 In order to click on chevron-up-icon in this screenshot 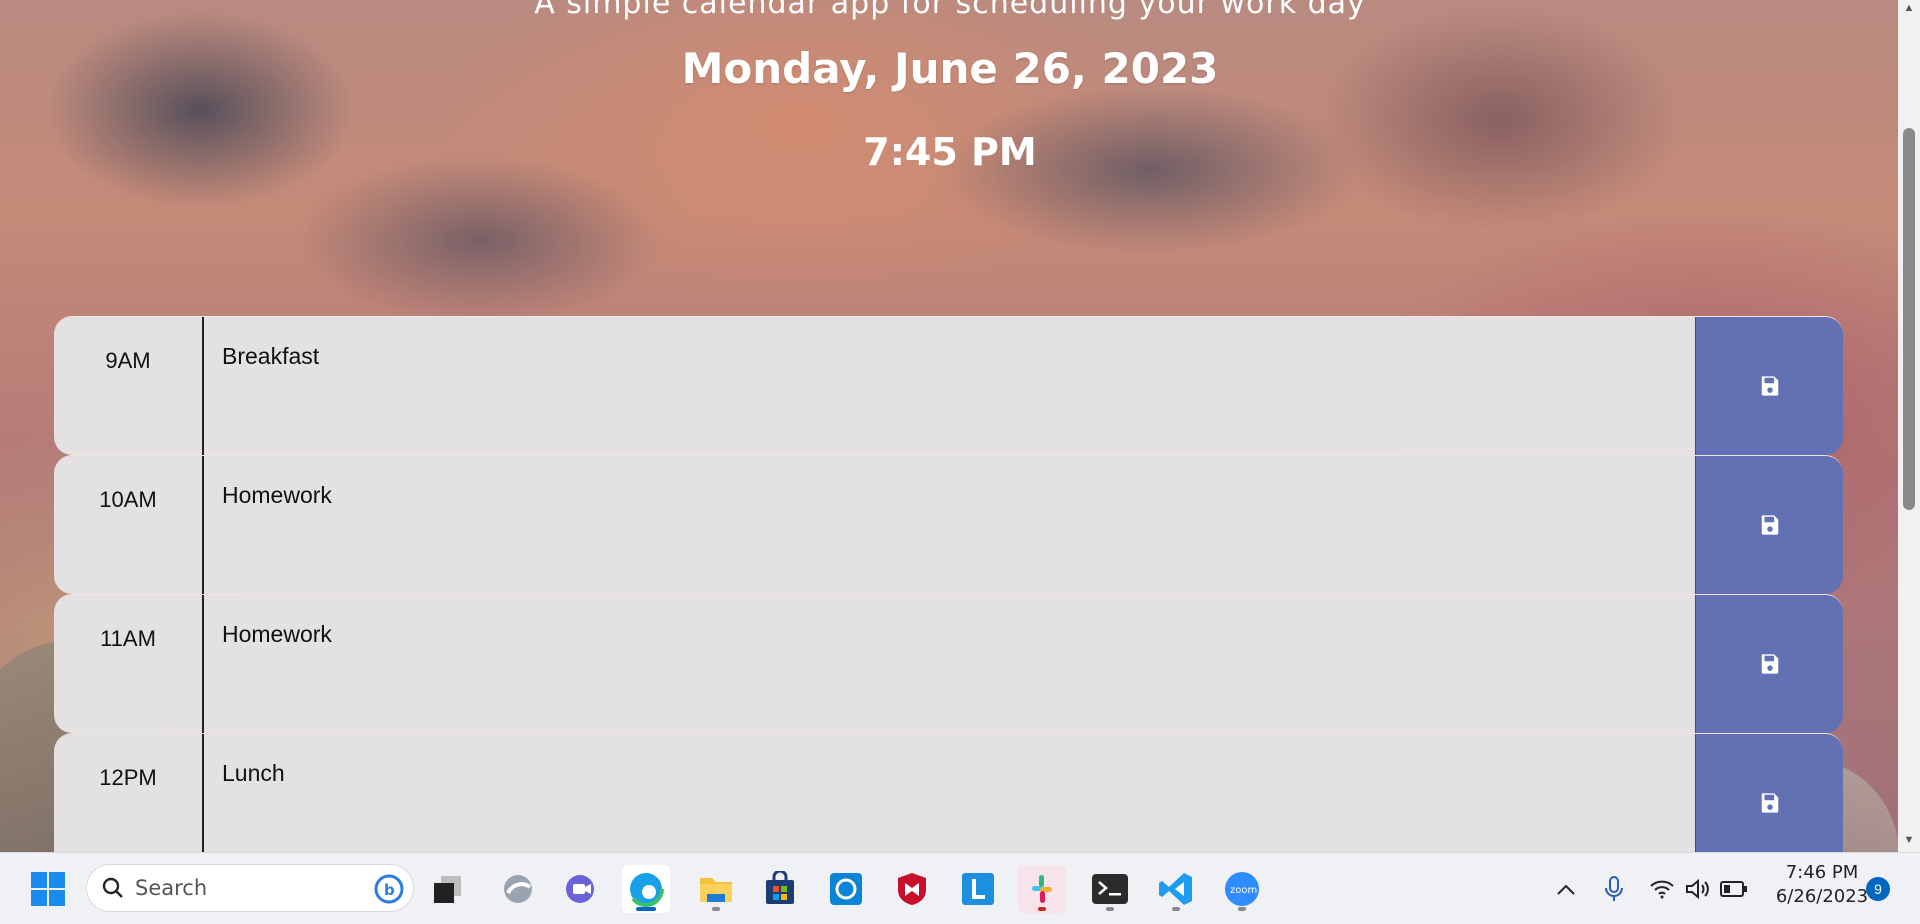, I will do `click(1566, 889)`.